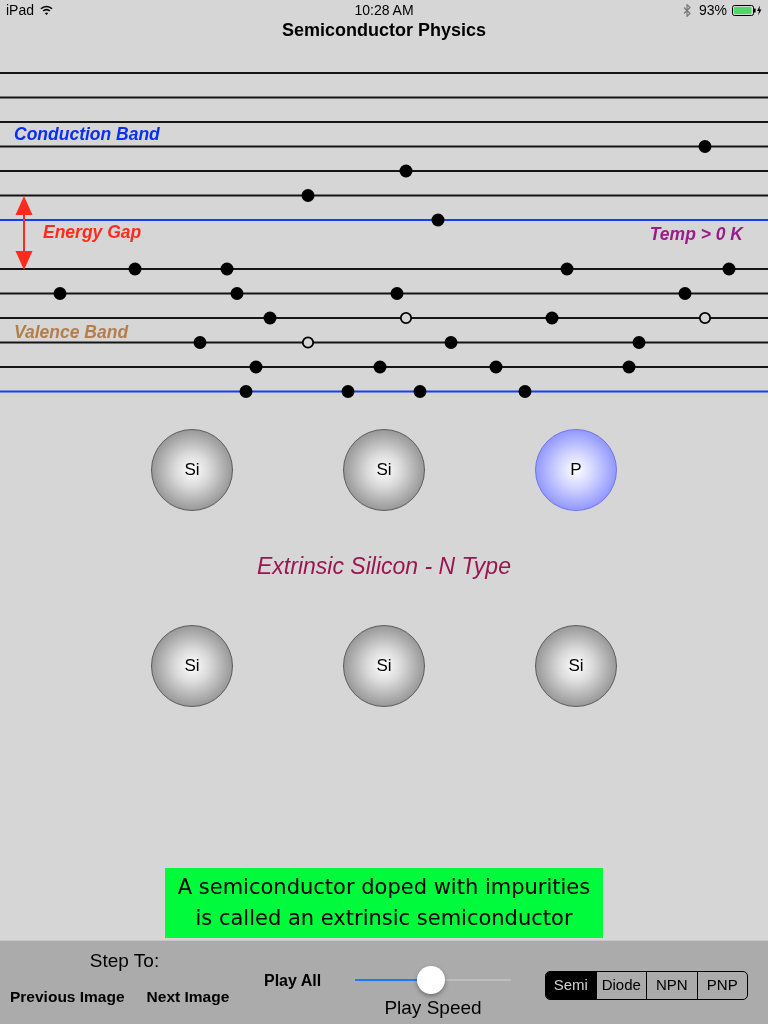 Image resolution: width=768 pixels, height=1024 pixels. What do you see at coordinates (696, 234) in the screenshot?
I see `temperature-label: Temp > 0 K` at bounding box center [696, 234].